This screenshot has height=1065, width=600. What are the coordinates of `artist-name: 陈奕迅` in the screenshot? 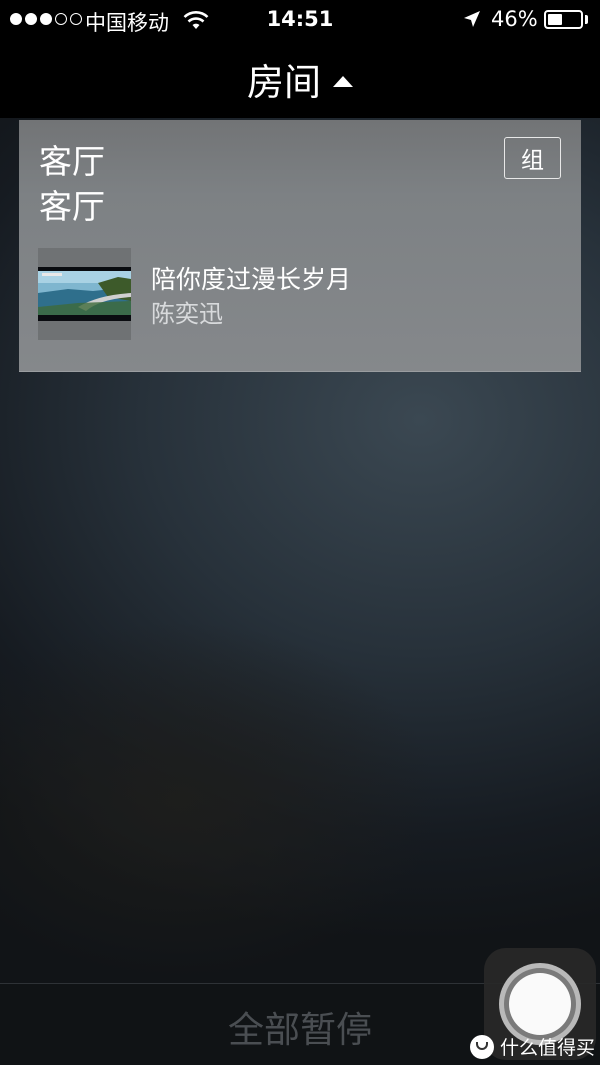 It's located at (187, 314).